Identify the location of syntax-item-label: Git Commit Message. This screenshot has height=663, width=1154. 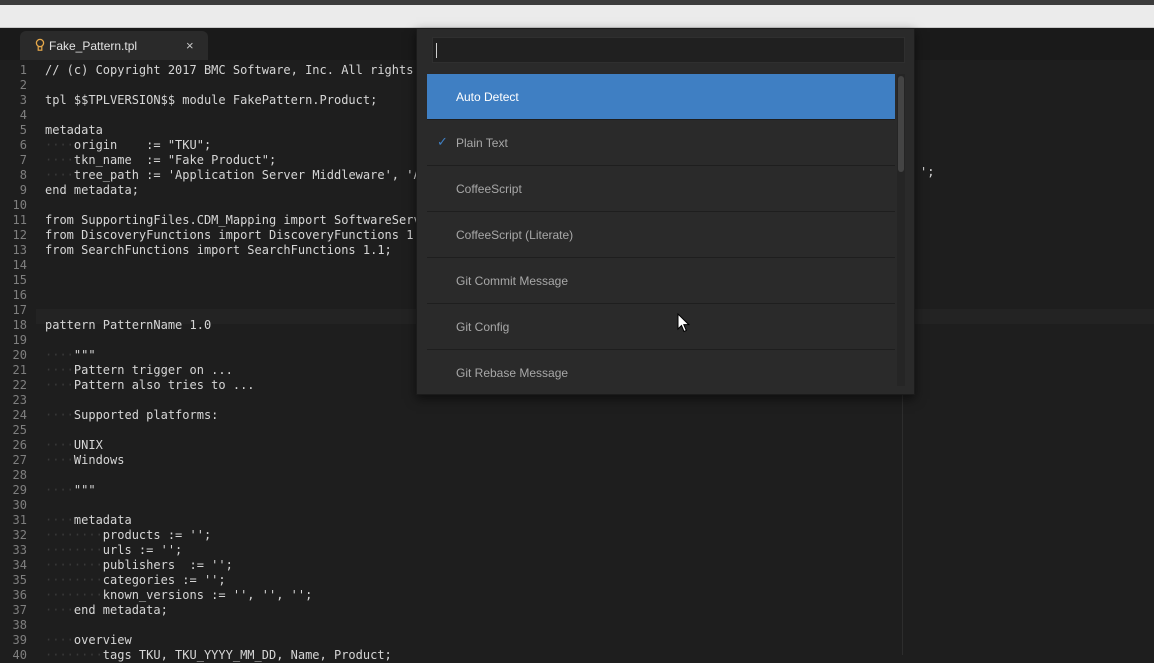
(512, 281).